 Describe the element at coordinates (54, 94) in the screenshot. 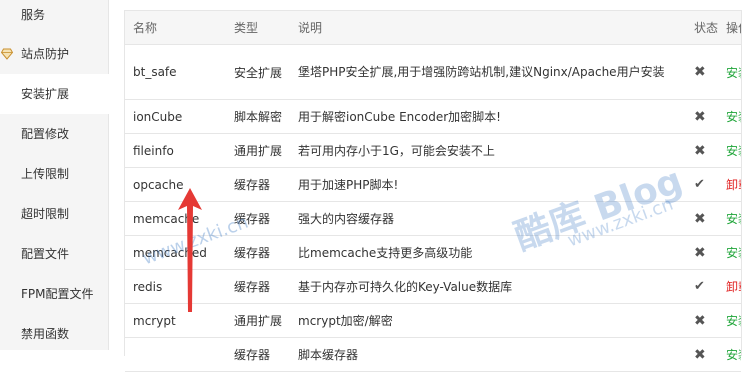

I see `sidebar-item-install-extension: 安装扩展` at that location.